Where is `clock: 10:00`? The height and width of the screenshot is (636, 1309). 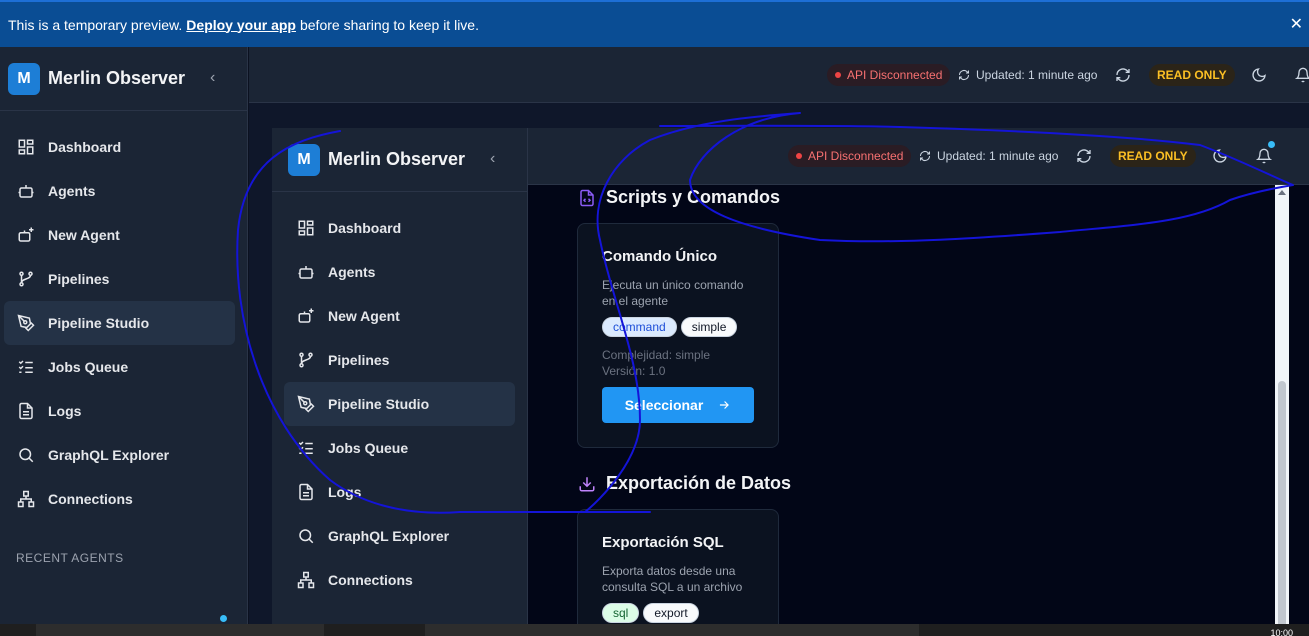 clock: 10:00 is located at coordinates (1281, 632).